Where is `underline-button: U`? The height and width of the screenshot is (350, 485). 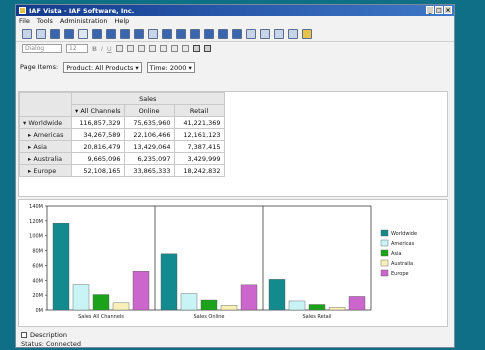 underline-button: U is located at coordinates (109, 49).